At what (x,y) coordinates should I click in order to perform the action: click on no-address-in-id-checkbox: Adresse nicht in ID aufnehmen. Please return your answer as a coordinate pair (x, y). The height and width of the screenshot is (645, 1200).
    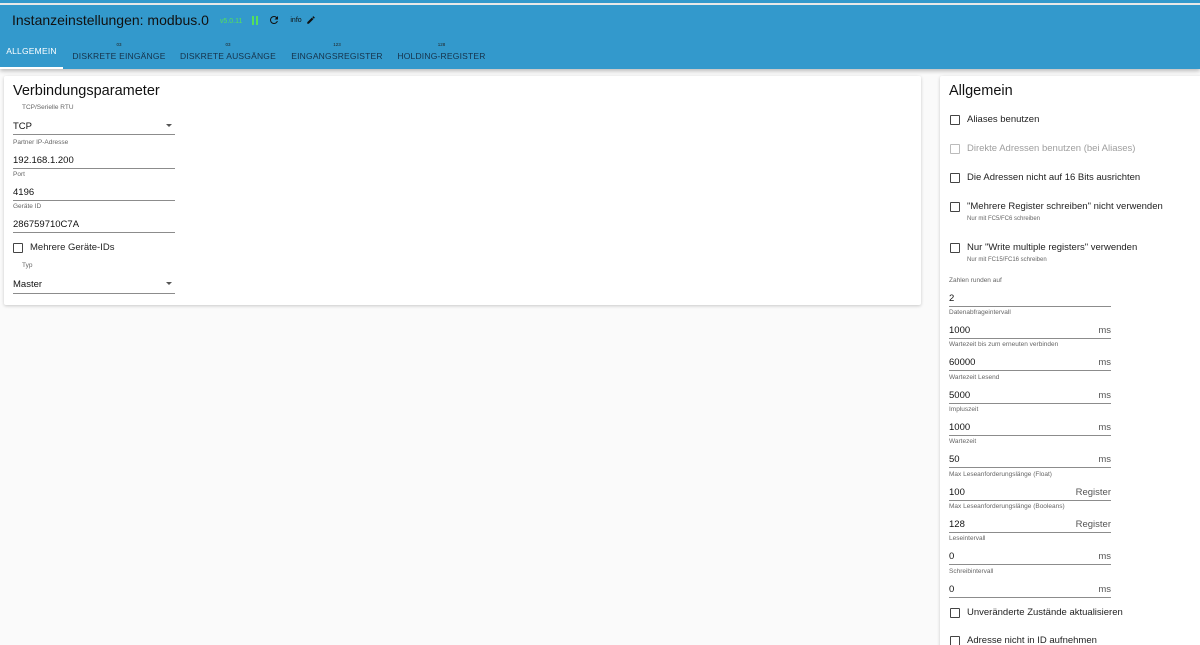
    Looking at the image, I should click on (1023, 640).